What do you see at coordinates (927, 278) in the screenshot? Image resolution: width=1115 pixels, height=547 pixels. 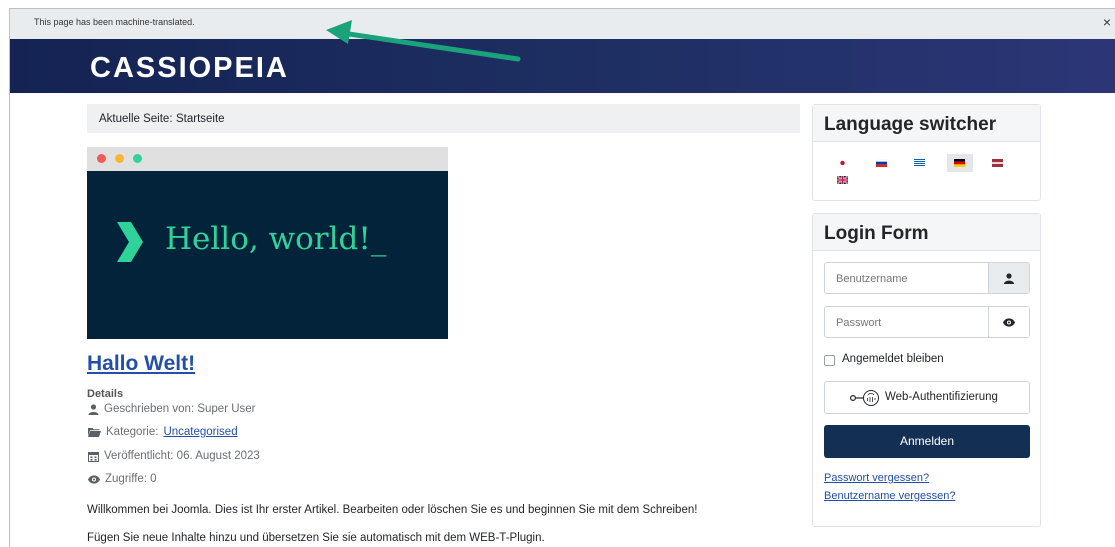 I see `username-field: Benutzername` at bounding box center [927, 278].